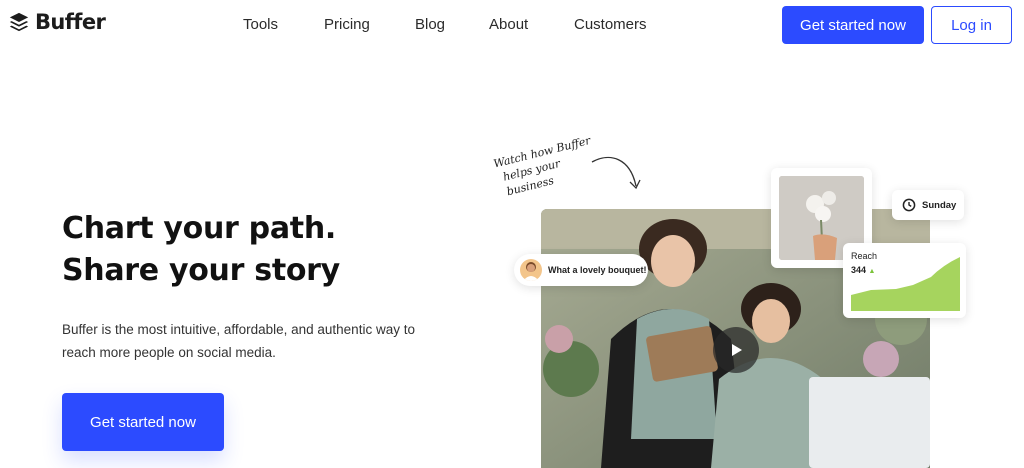 This screenshot has height=468, width=1024. I want to click on curved-arrow-icon, so click(616, 173).